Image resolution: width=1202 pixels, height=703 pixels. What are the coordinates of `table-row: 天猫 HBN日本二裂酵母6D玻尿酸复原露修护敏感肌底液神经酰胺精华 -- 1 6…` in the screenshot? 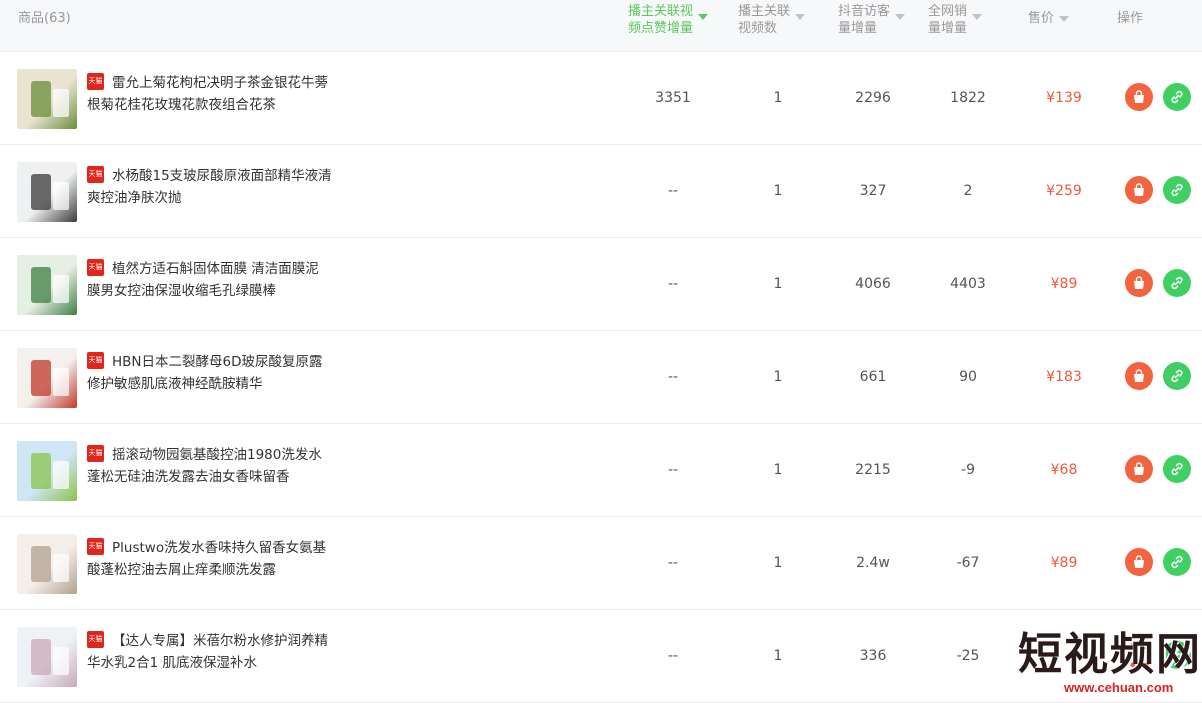 It's located at (601, 377).